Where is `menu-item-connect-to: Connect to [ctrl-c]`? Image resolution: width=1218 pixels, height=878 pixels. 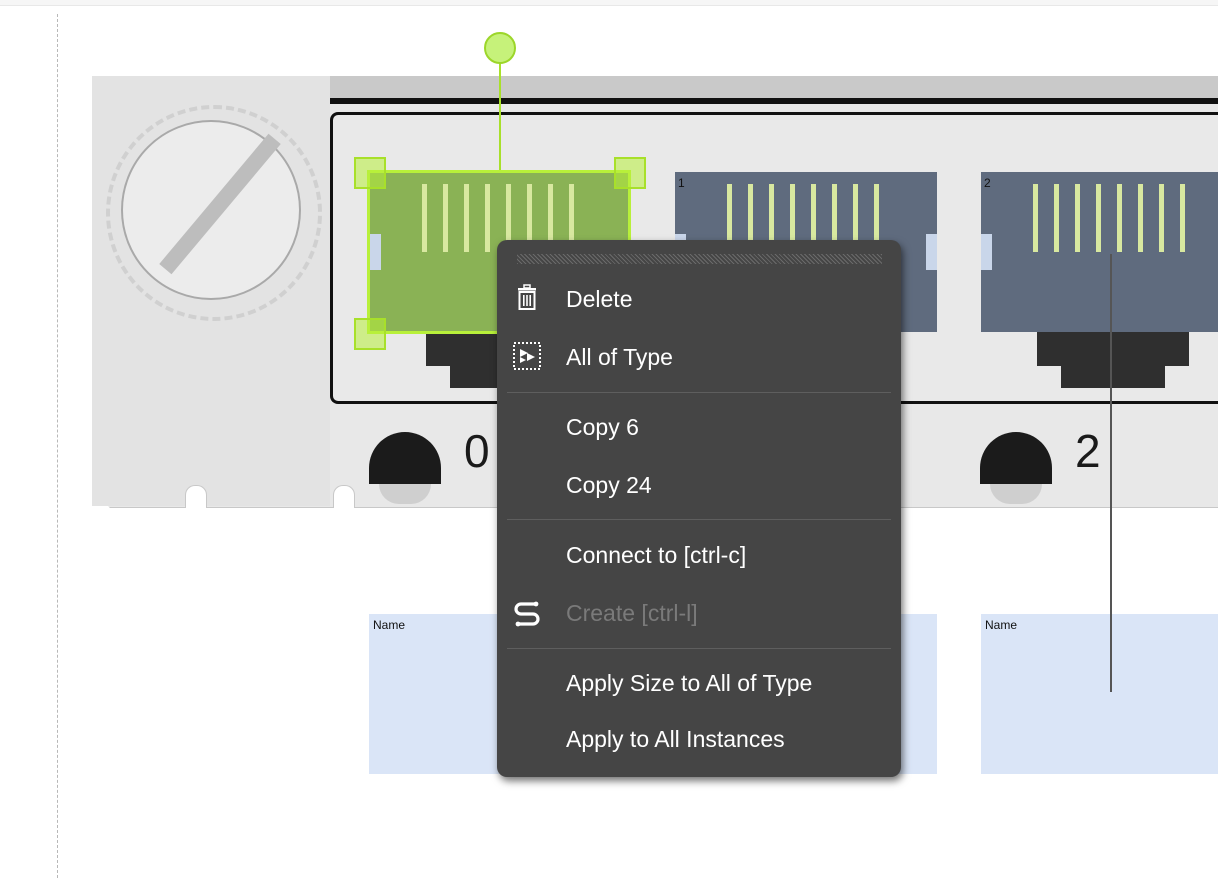
menu-item-connect-to: Connect to [ctrl-c] is located at coordinates (699, 554).